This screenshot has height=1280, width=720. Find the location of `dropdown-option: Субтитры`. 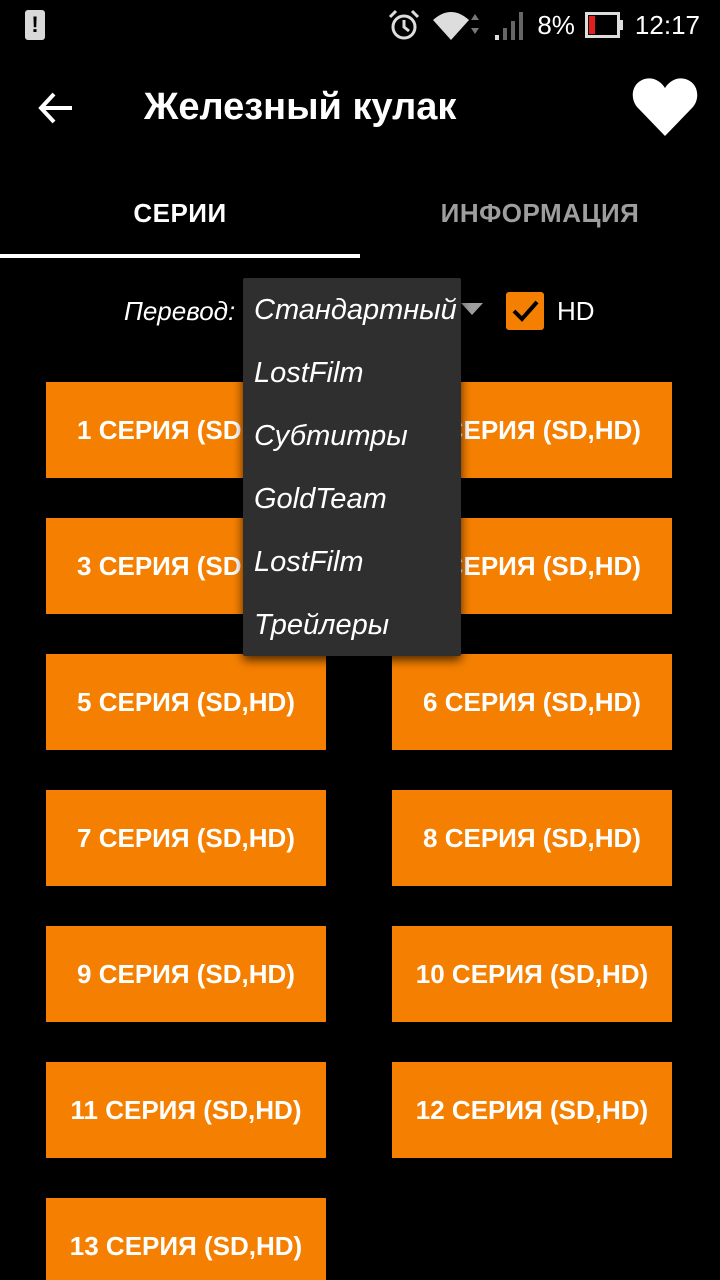

dropdown-option: Субтитры is located at coordinates (352, 436).